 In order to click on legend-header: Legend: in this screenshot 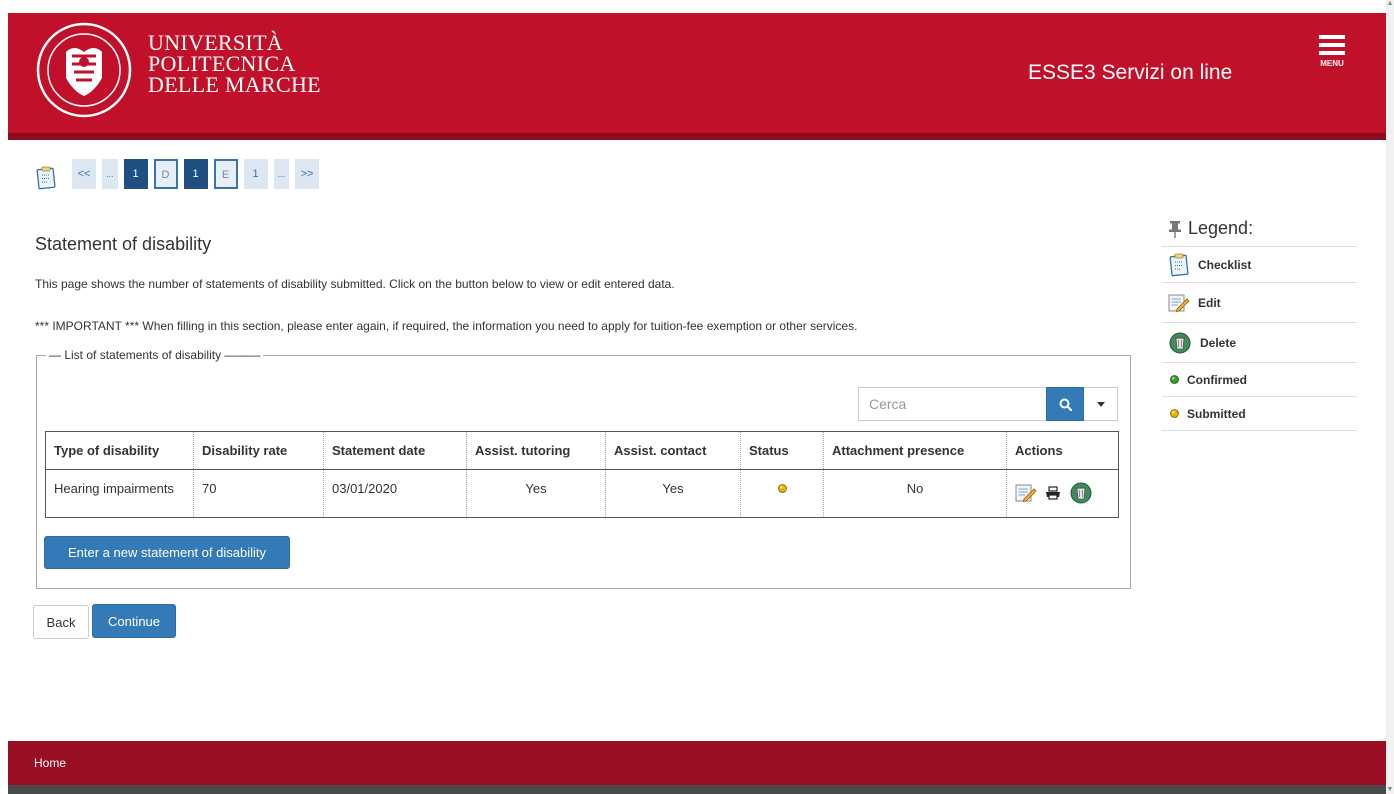, I will do `click(1259, 229)`.